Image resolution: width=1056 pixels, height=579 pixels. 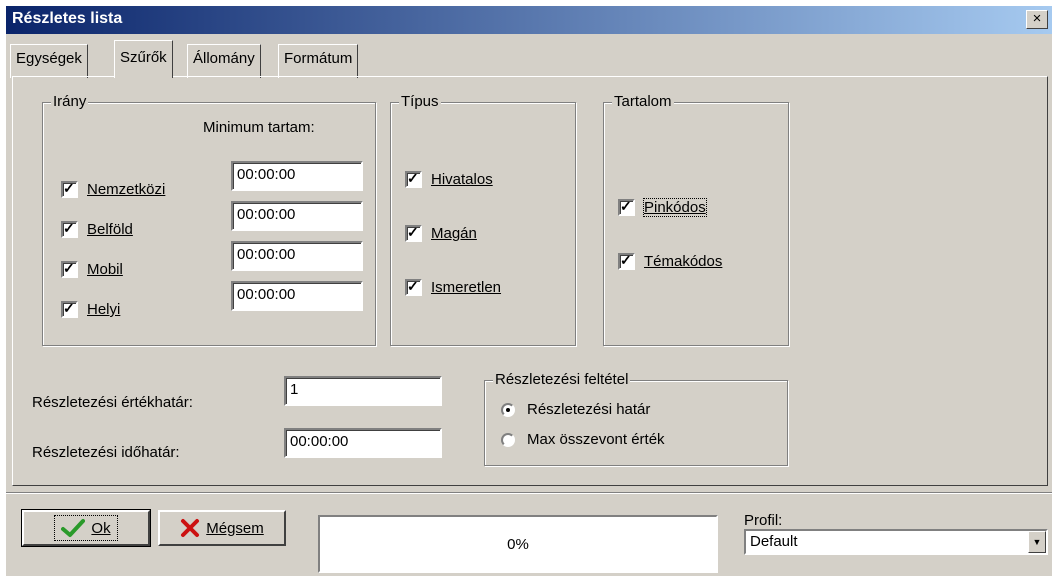 I want to click on ok-button: Ok, so click(x=86, y=528).